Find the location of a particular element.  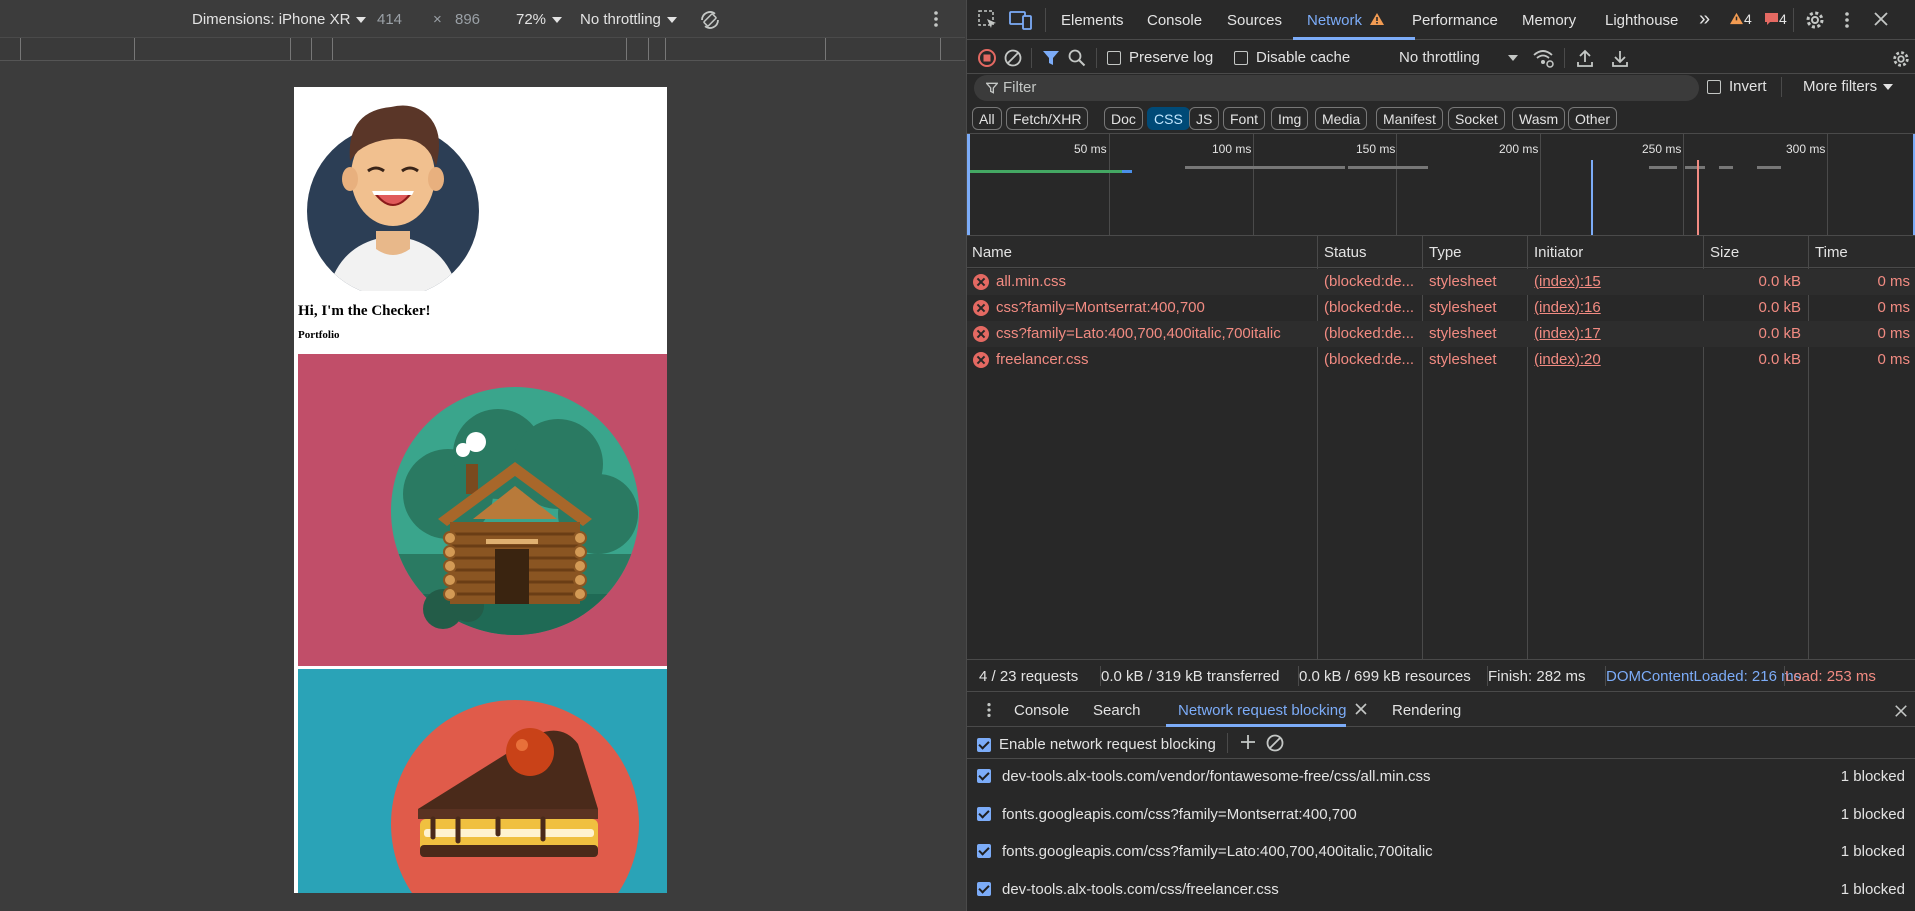

network-throttle-select: No throttling is located at coordinates (1458, 57).